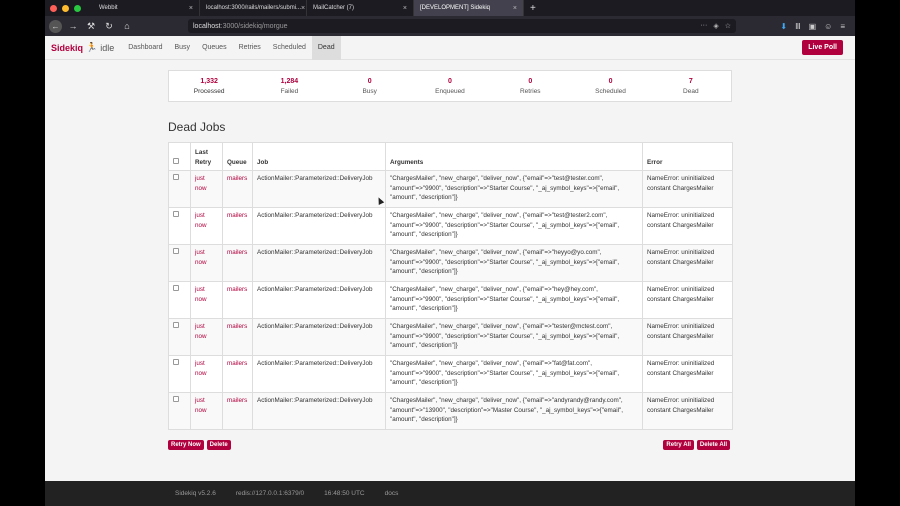 This screenshot has width=900, height=506. I want to click on retry-all-button: Retry All, so click(678, 445).